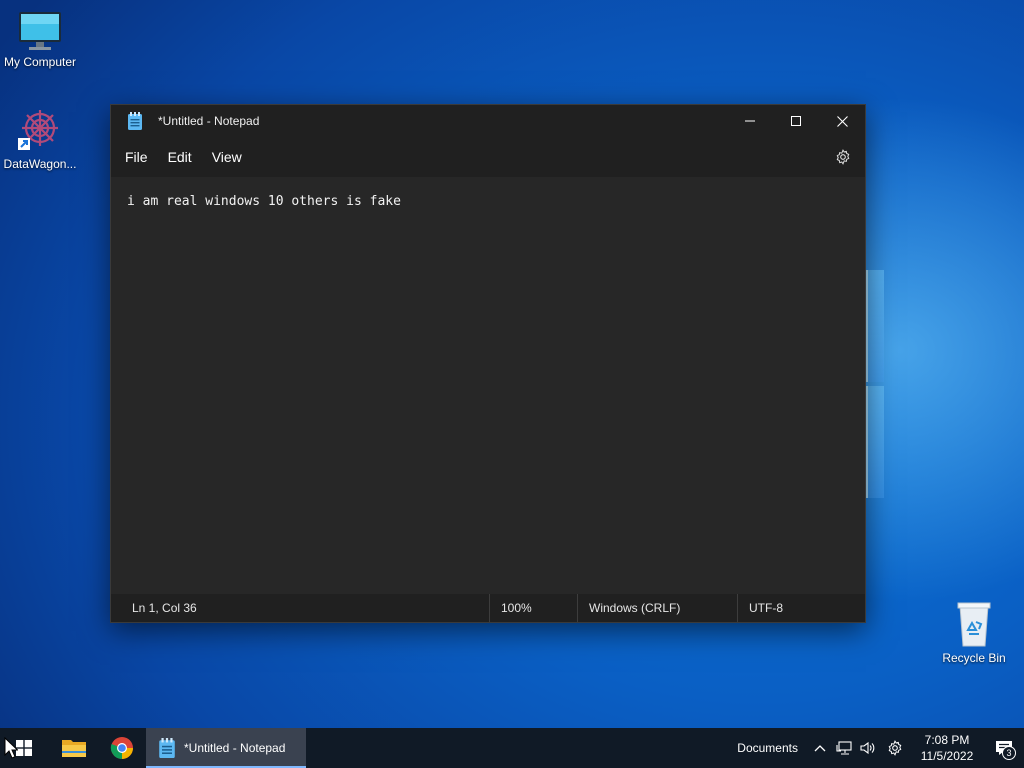 This screenshot has height=768, width=1024. I want to click on system-tray: Documents 7:08 PM 11/5/2022 3, so click(880, 748).